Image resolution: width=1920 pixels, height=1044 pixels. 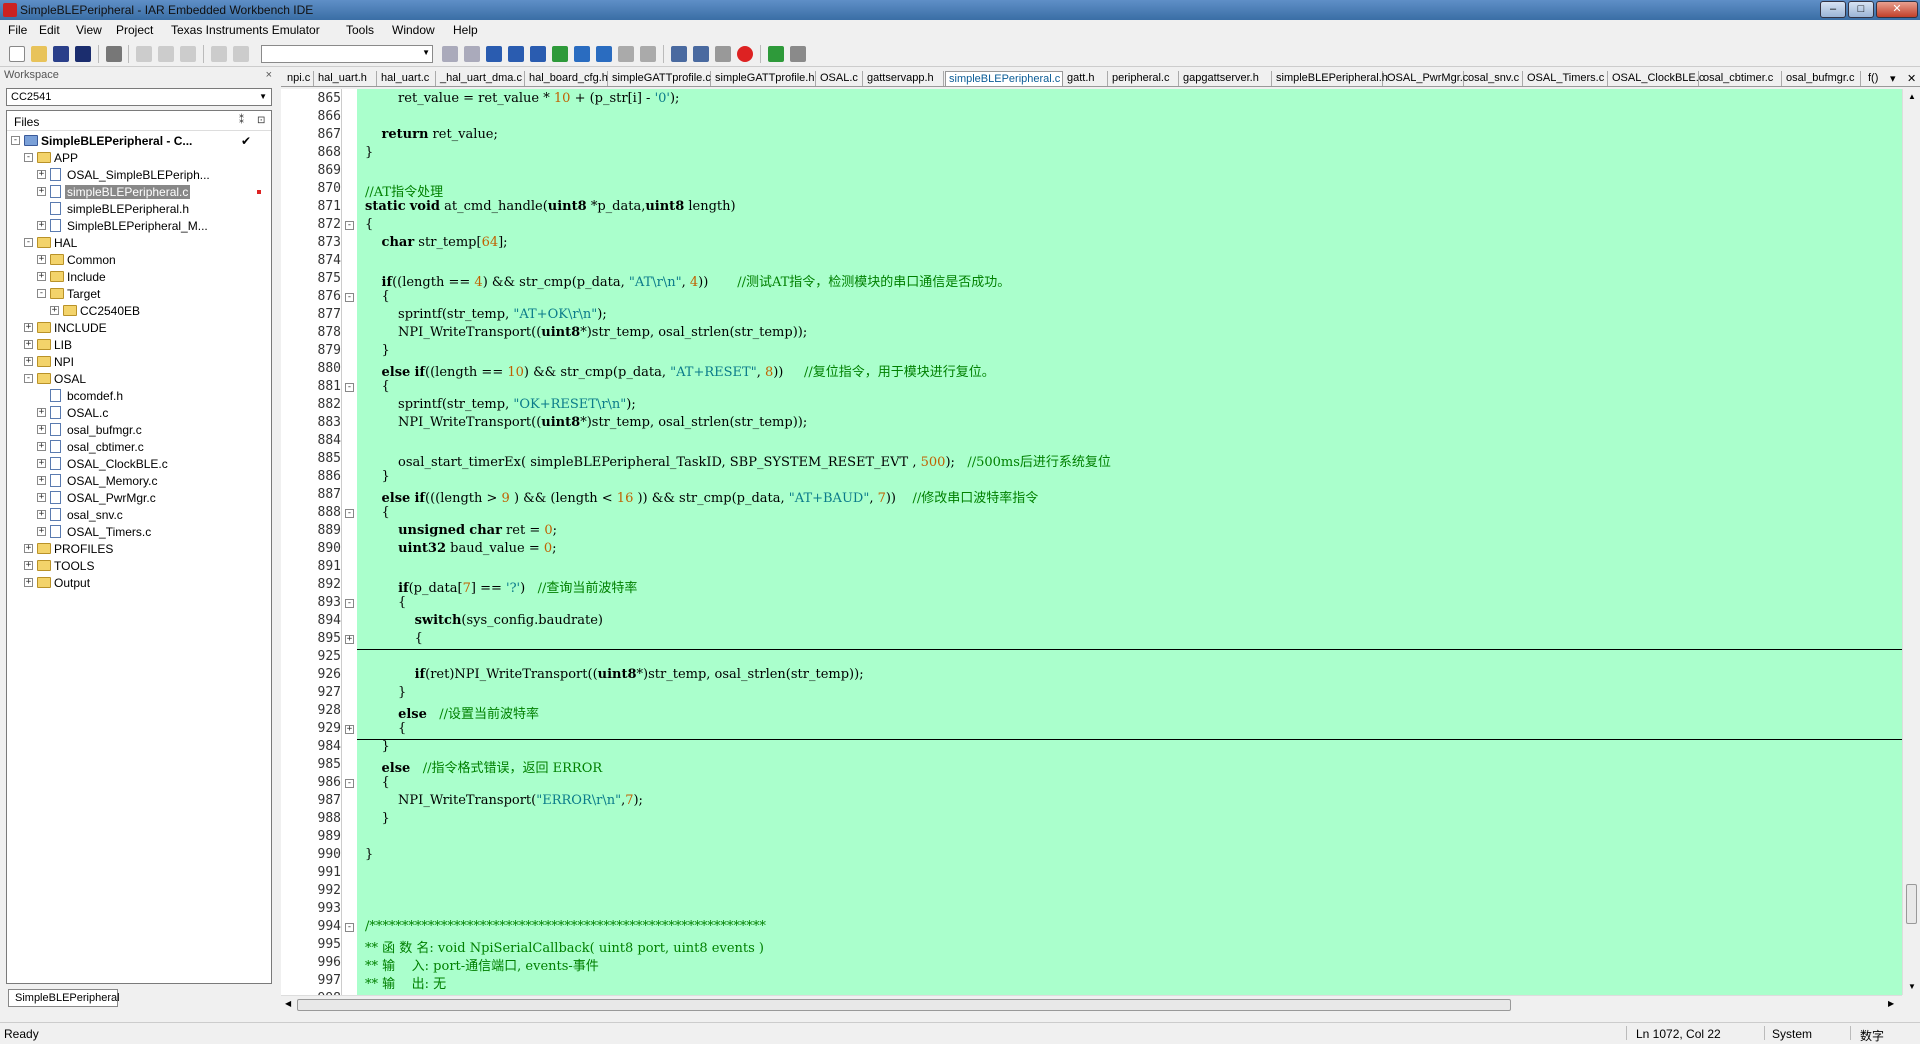 I want to click on editor-tab: hal_board_cfg.h, so click(x=567, y=78).